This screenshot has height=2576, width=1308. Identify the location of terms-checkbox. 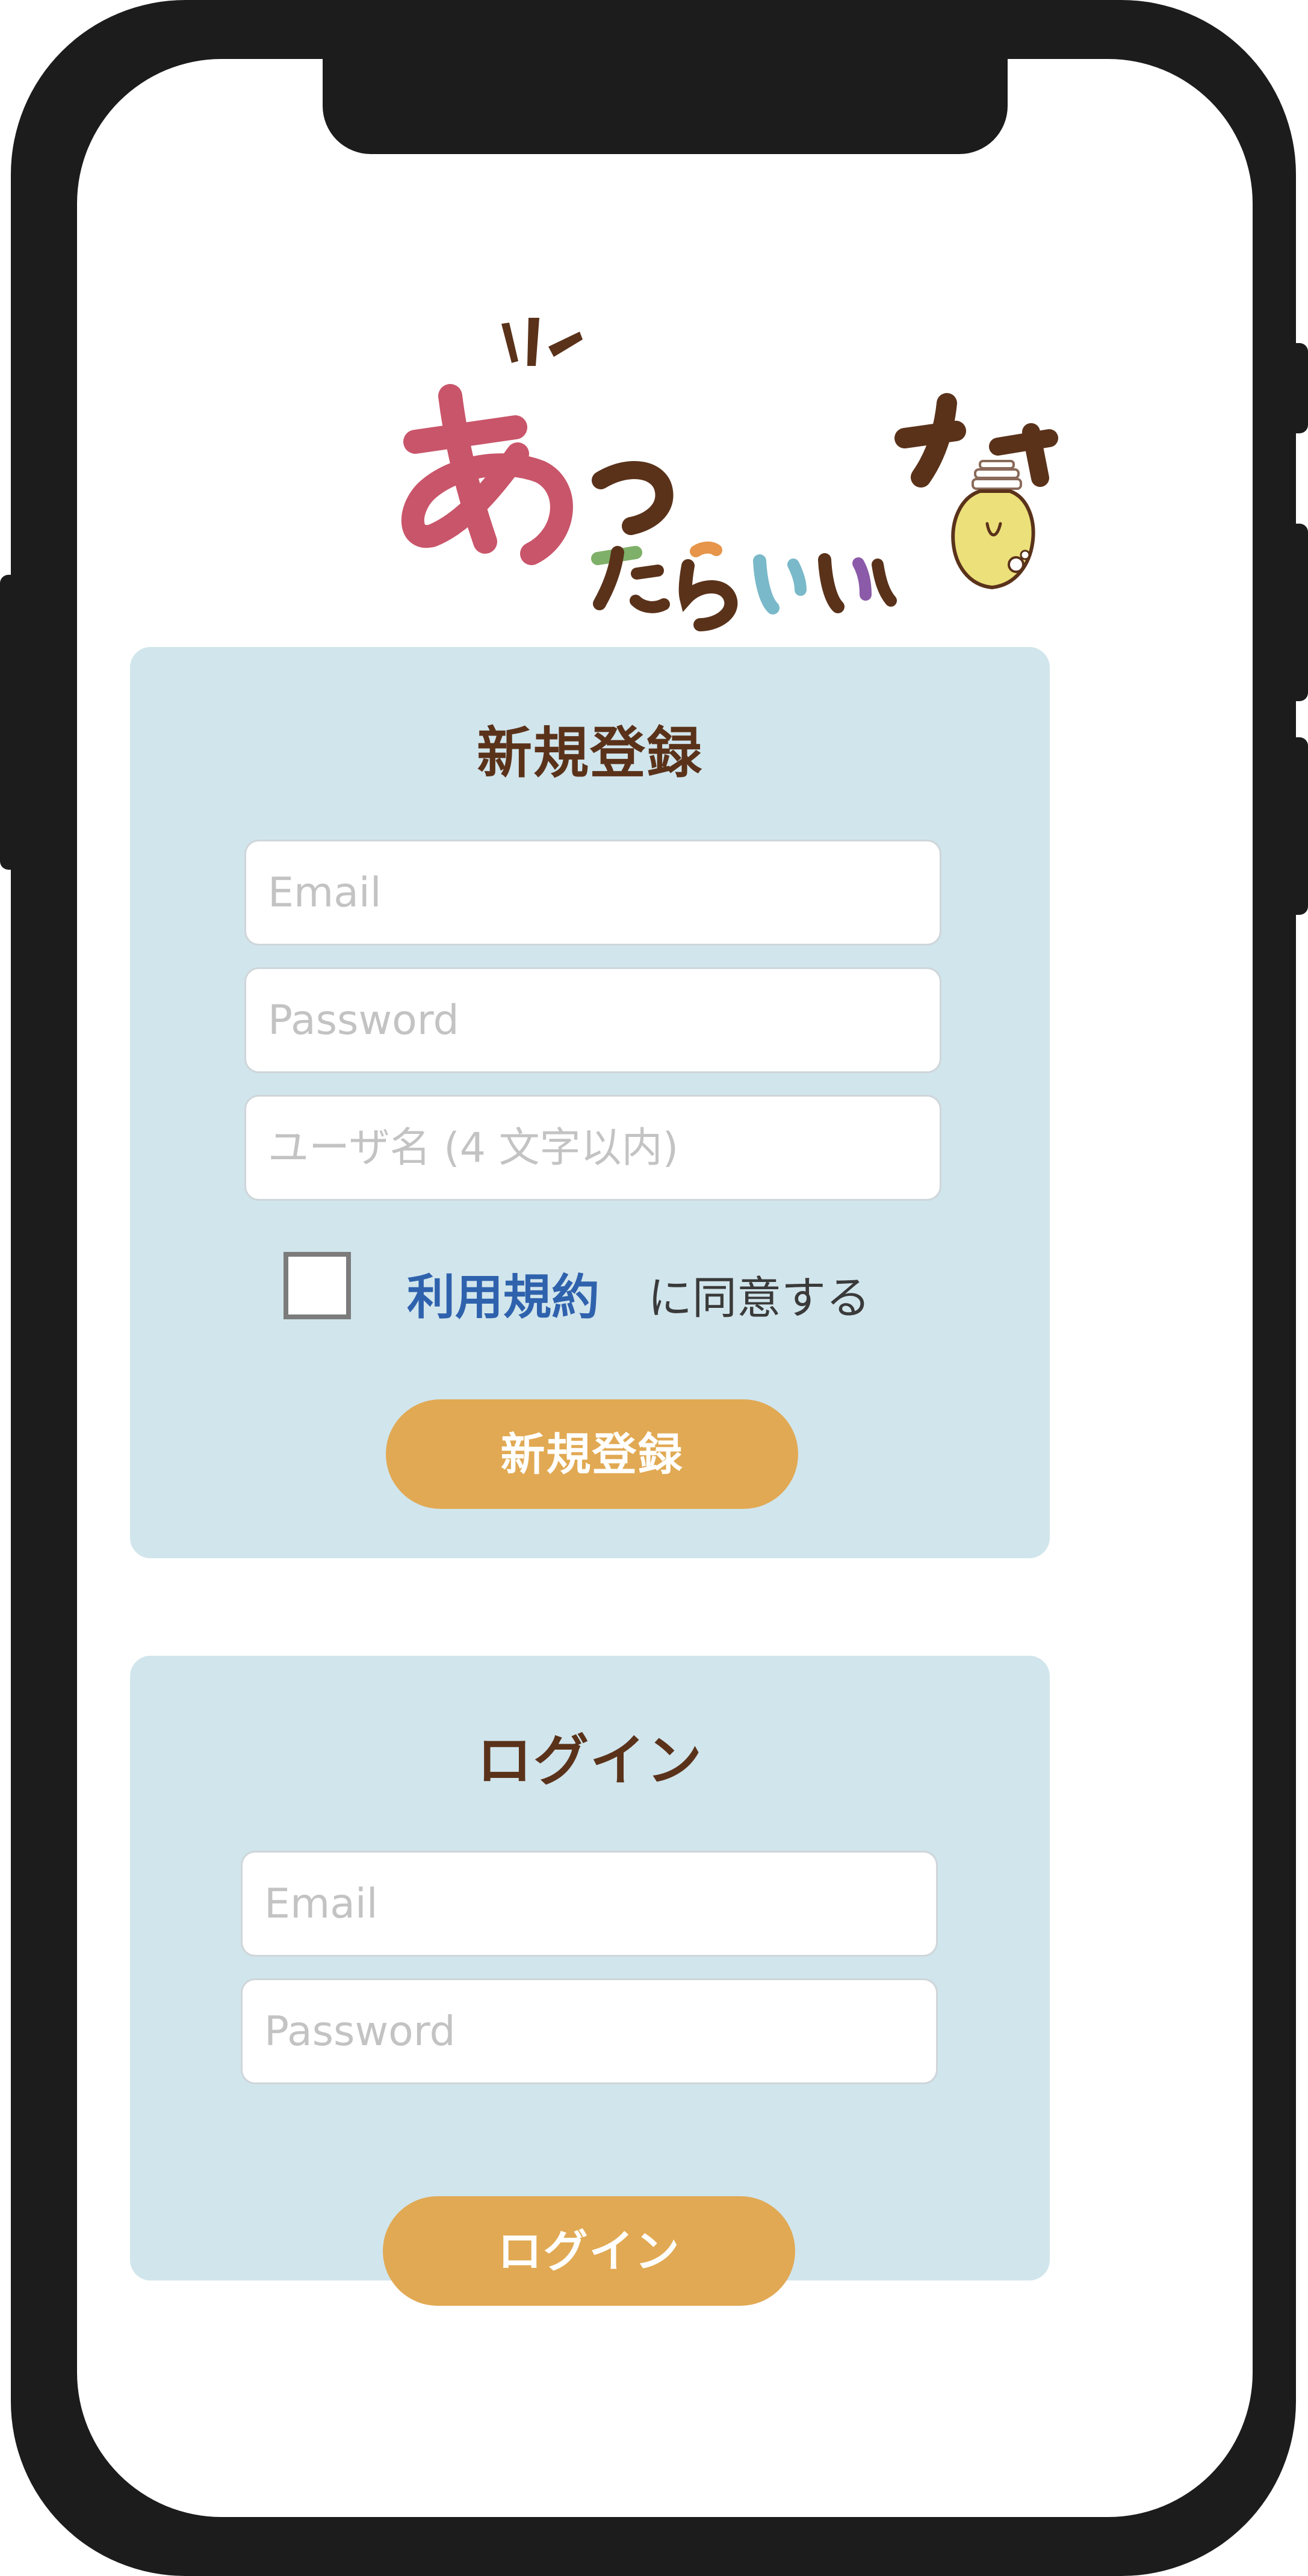
(318, 1285).